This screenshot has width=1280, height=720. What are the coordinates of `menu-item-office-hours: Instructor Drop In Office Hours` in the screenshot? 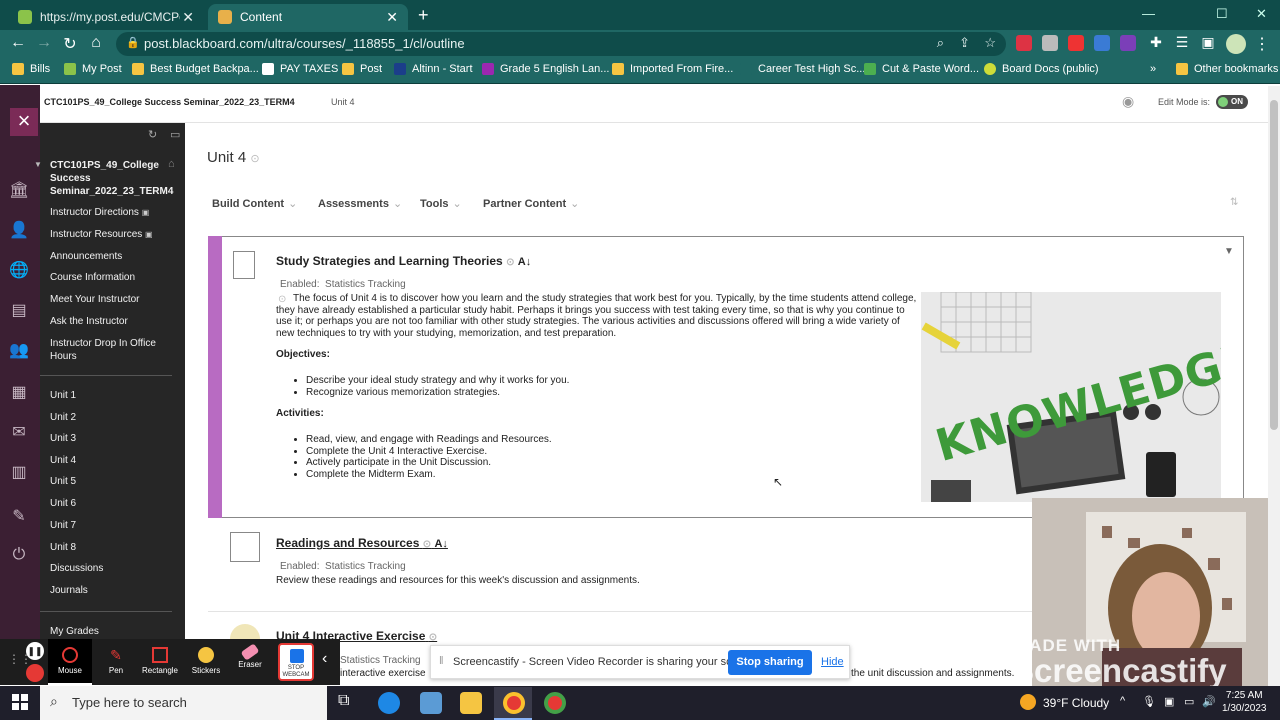 It's located at (110, 350).